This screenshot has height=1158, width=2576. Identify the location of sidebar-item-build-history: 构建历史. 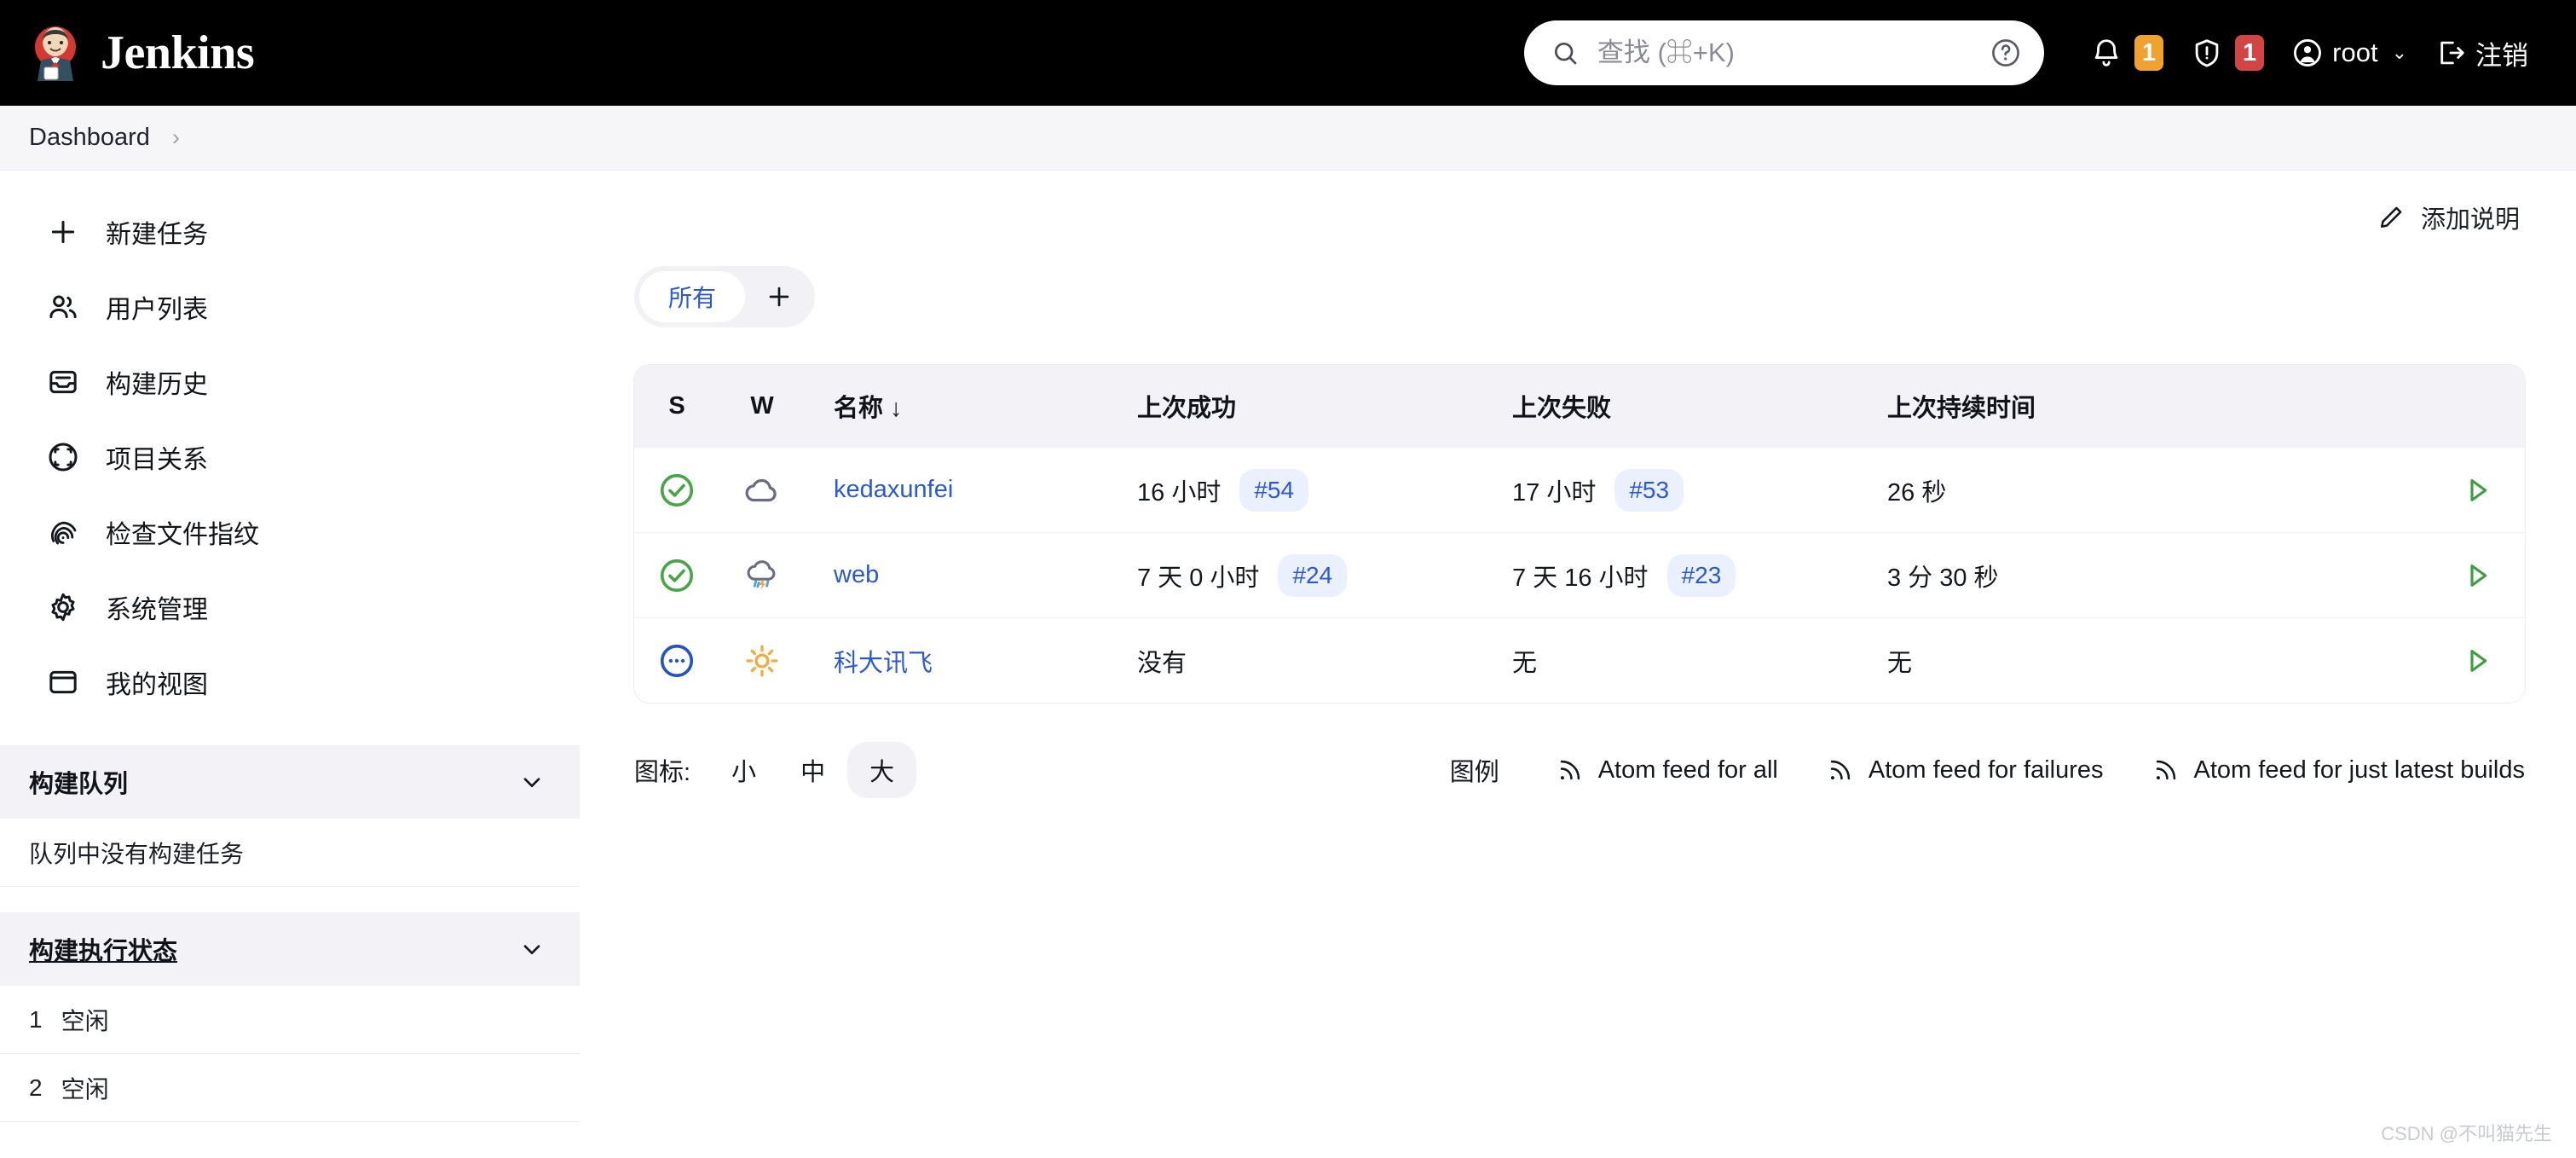
(290, 382).